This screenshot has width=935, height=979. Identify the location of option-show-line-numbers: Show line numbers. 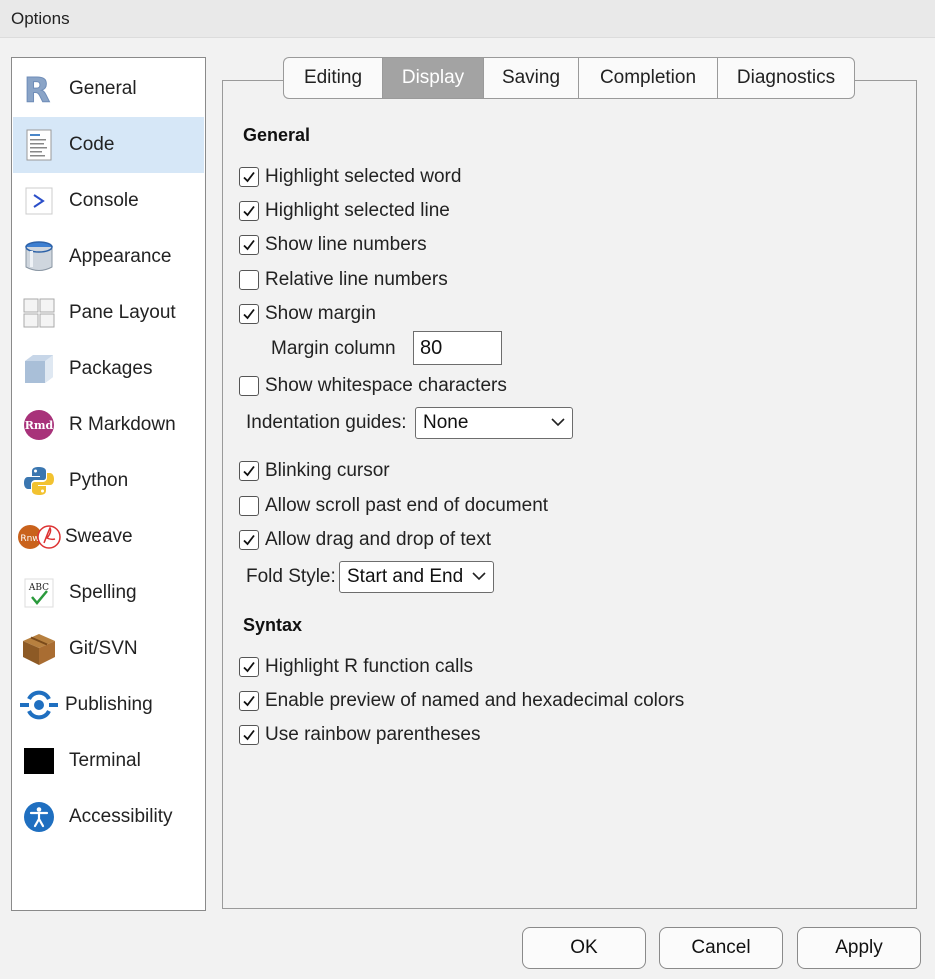
(333, 245).